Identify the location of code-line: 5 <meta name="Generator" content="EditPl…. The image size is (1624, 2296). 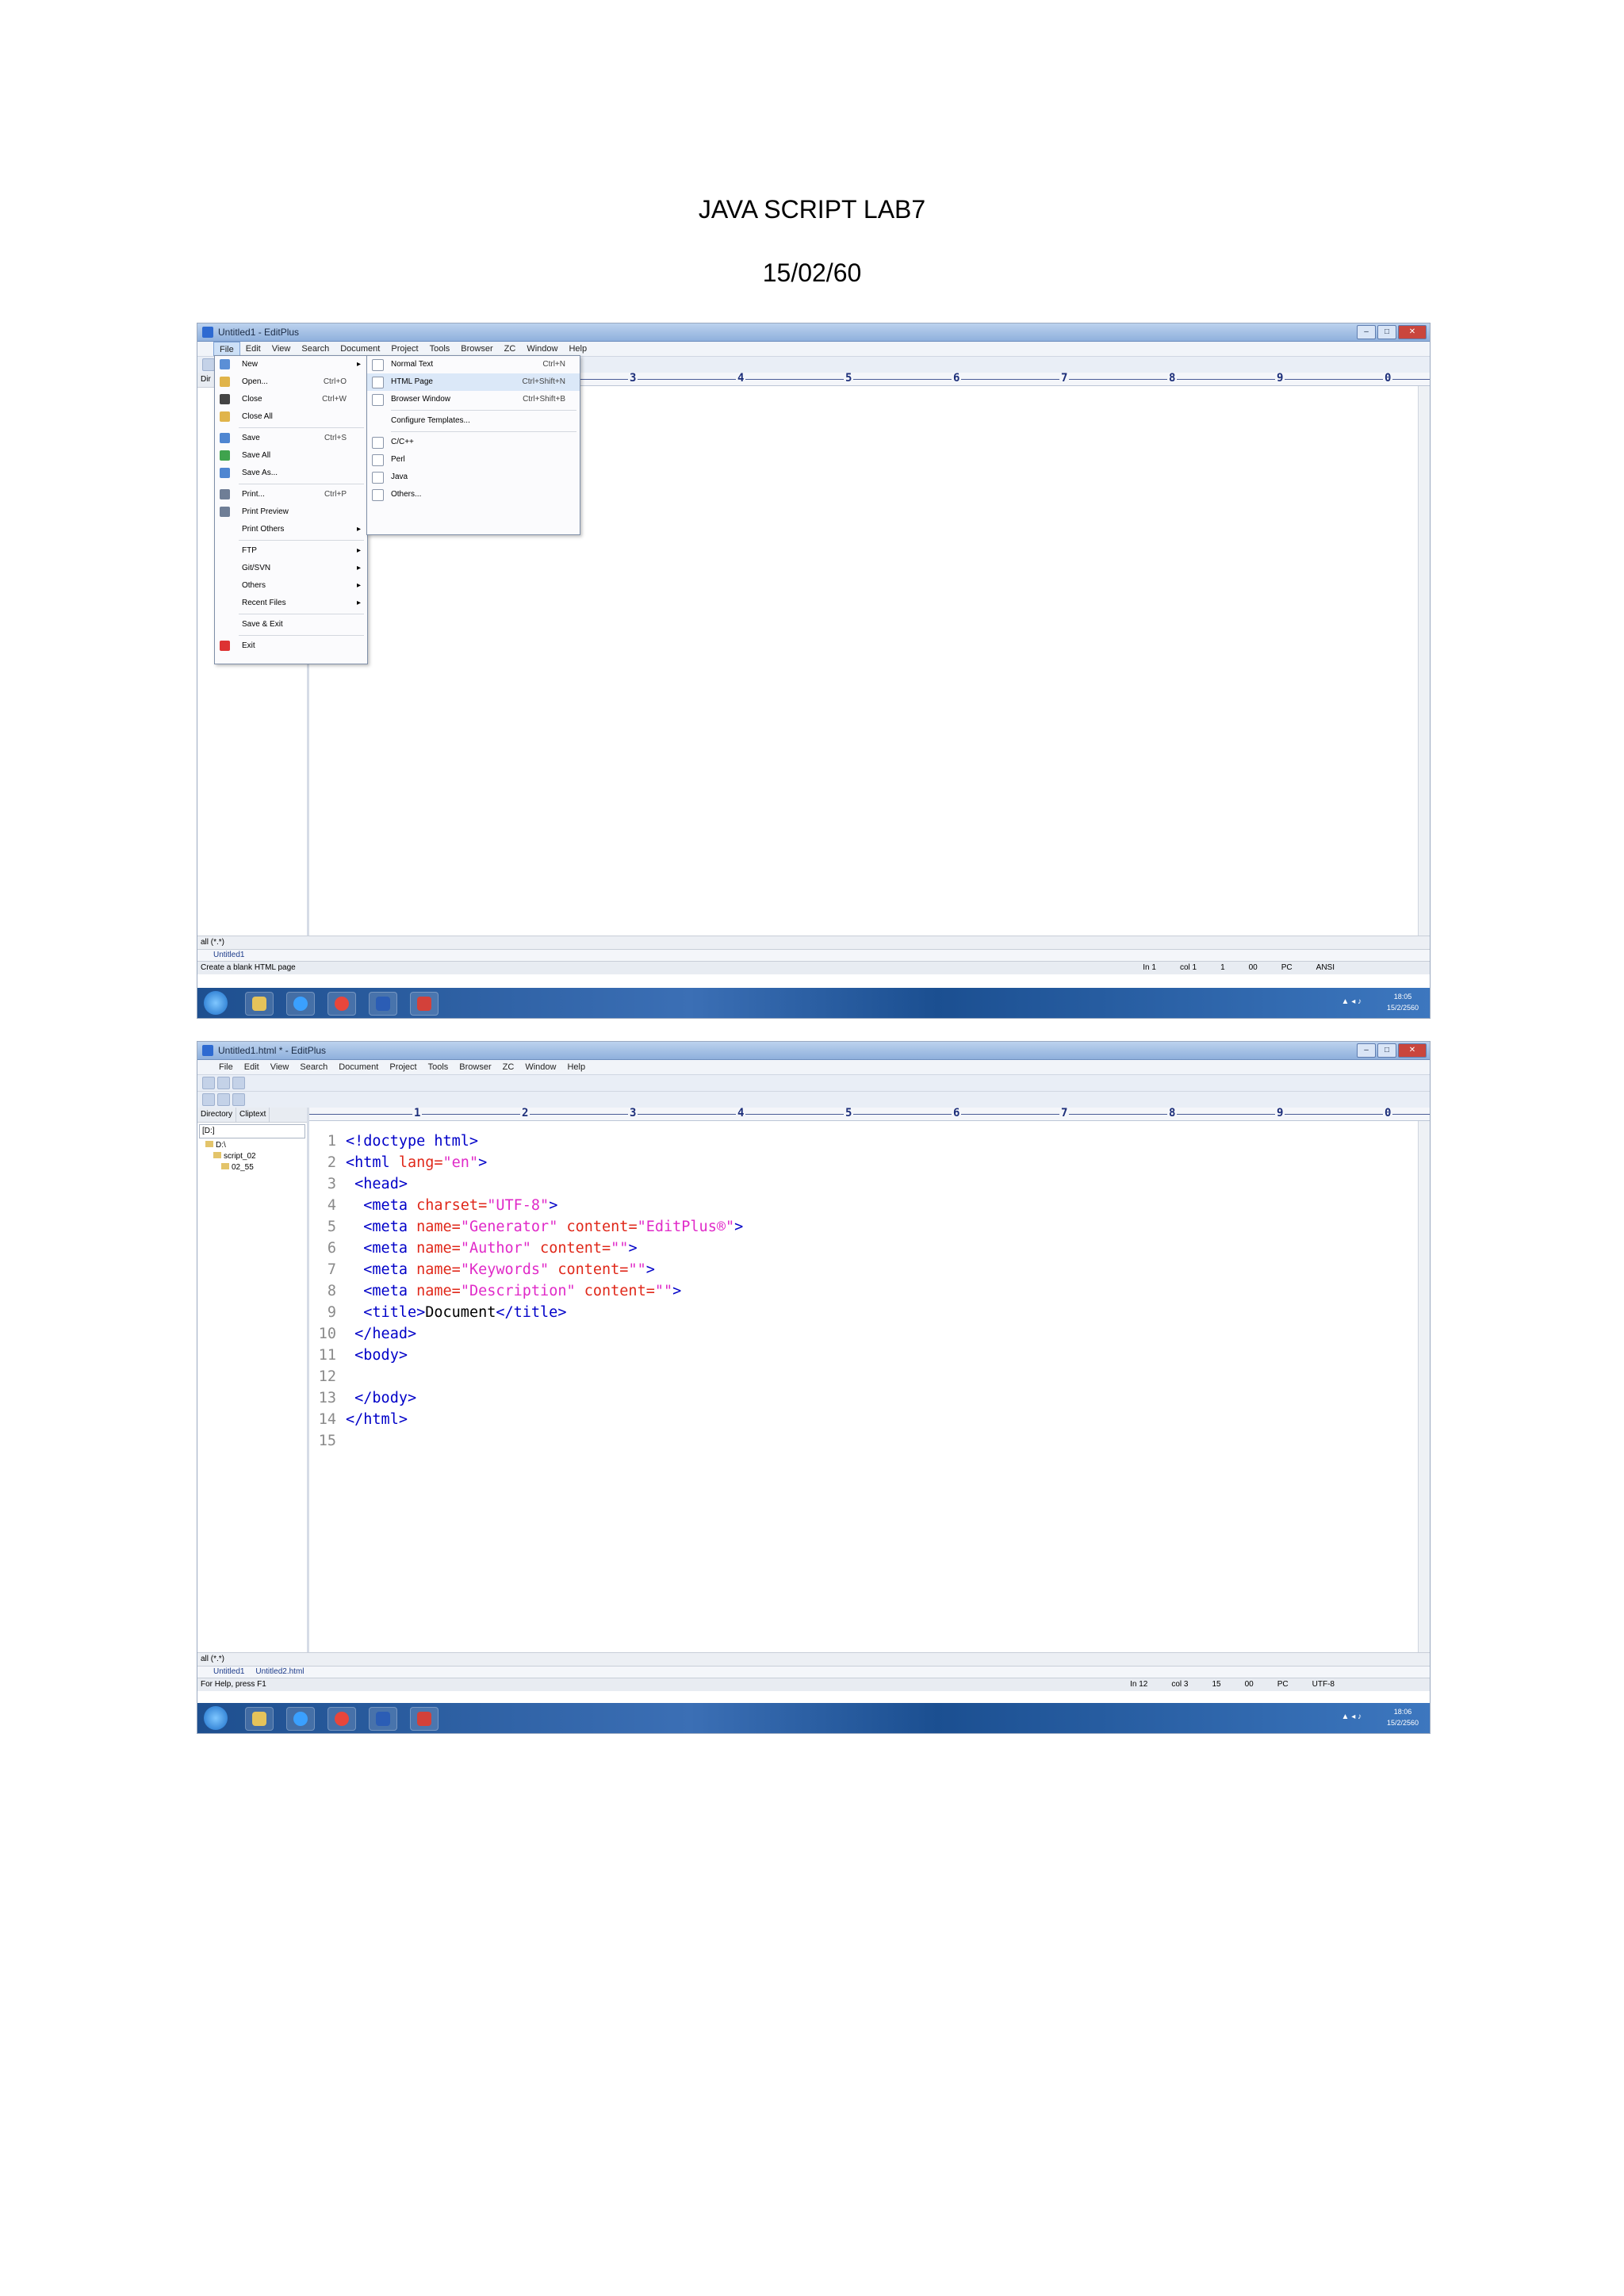
(526, 1227).